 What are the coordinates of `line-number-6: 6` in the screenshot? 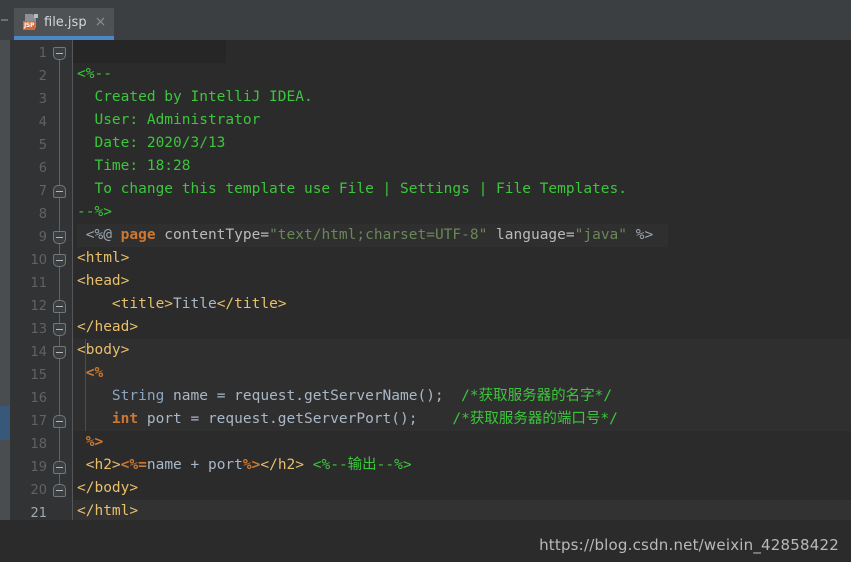 It's located at (42, 168).